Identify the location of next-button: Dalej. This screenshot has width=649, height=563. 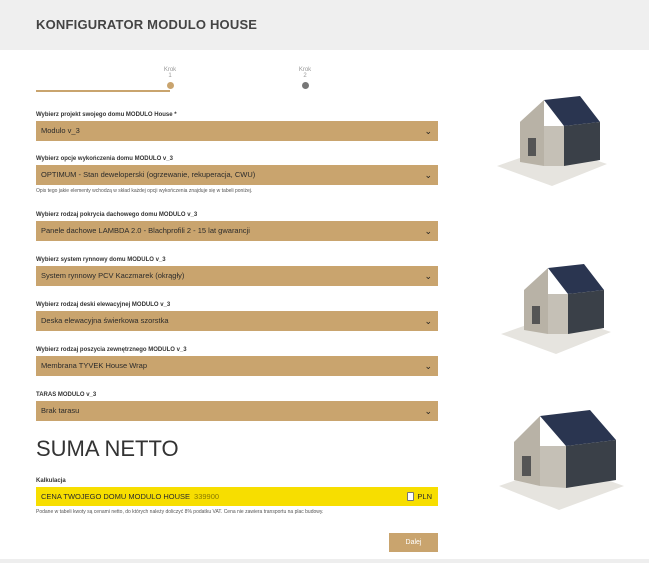
(413, 542).